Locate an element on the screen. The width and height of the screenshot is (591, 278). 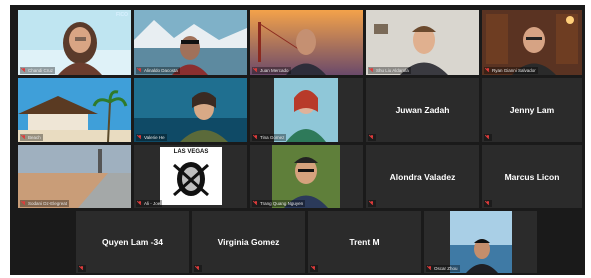
video-tile-p11: Sodani Dz-Elegreat is located at coordinates (74, 176).